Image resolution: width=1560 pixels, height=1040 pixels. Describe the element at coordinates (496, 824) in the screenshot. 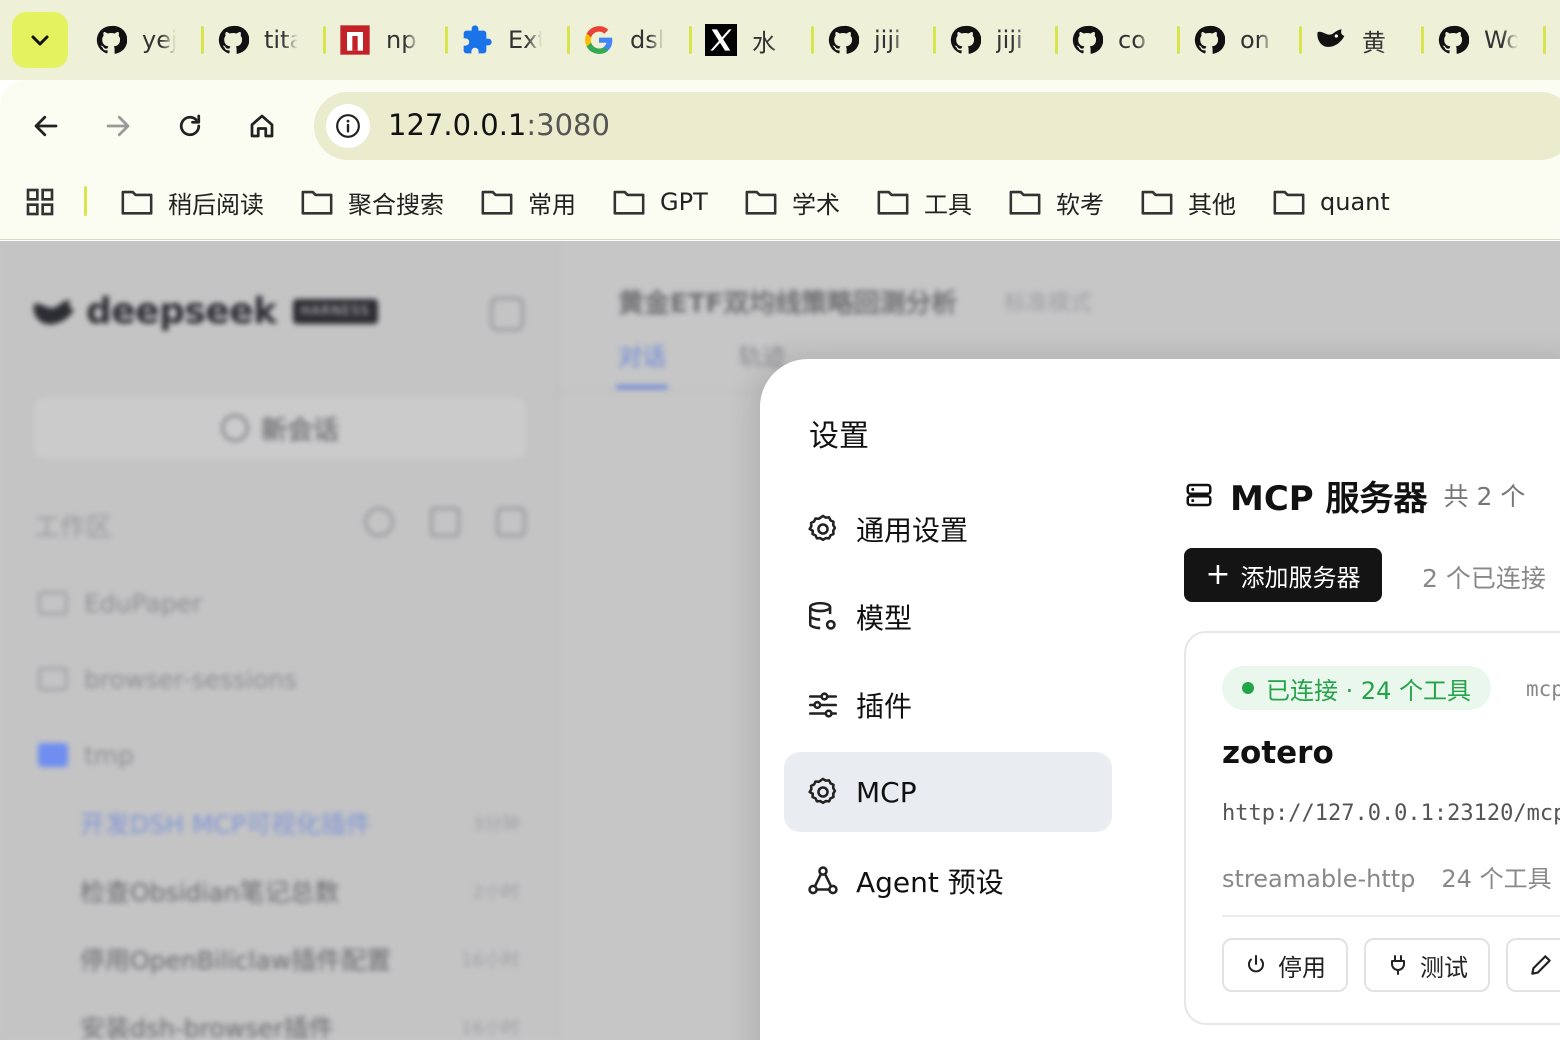

I see `session-time: 3分钟` at that location.